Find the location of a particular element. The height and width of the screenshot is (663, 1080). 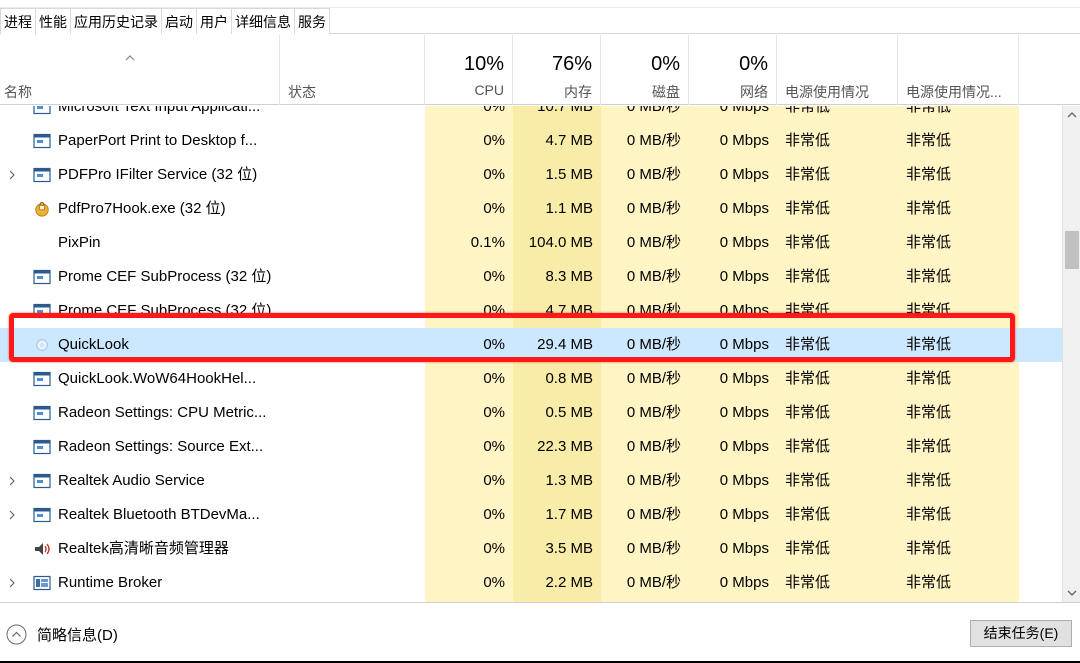

header-memory-label: 内存 is located at coordinates (578, 92).